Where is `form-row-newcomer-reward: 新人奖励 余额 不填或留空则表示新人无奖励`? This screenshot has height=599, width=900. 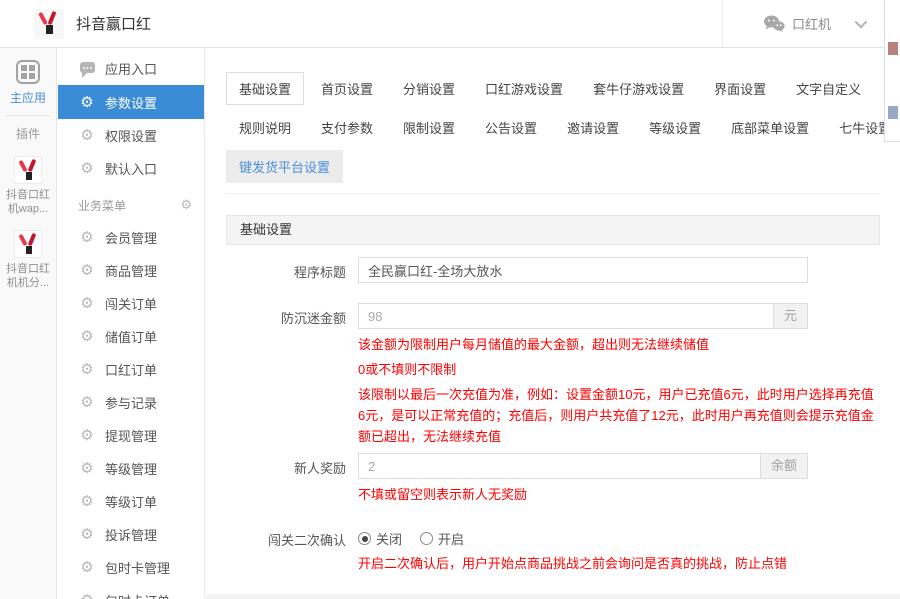 form-row-newcomer-reward: 新人奖励 余额 不填或留空则表示新人无奖励 is located at coordinates (553, 479).